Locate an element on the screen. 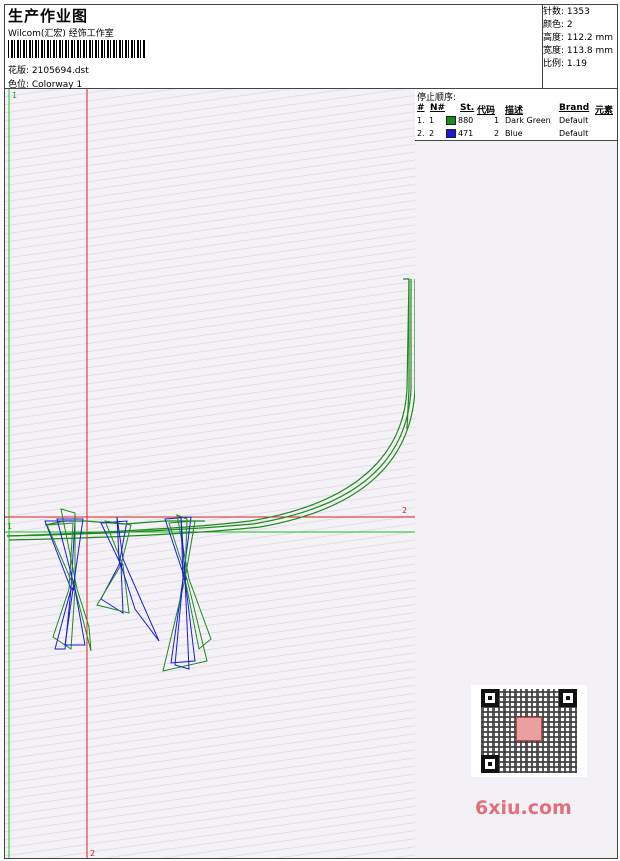 This screenshot has height=861, width=620. row-stitches: 880 is located at coordinates (466, 120).